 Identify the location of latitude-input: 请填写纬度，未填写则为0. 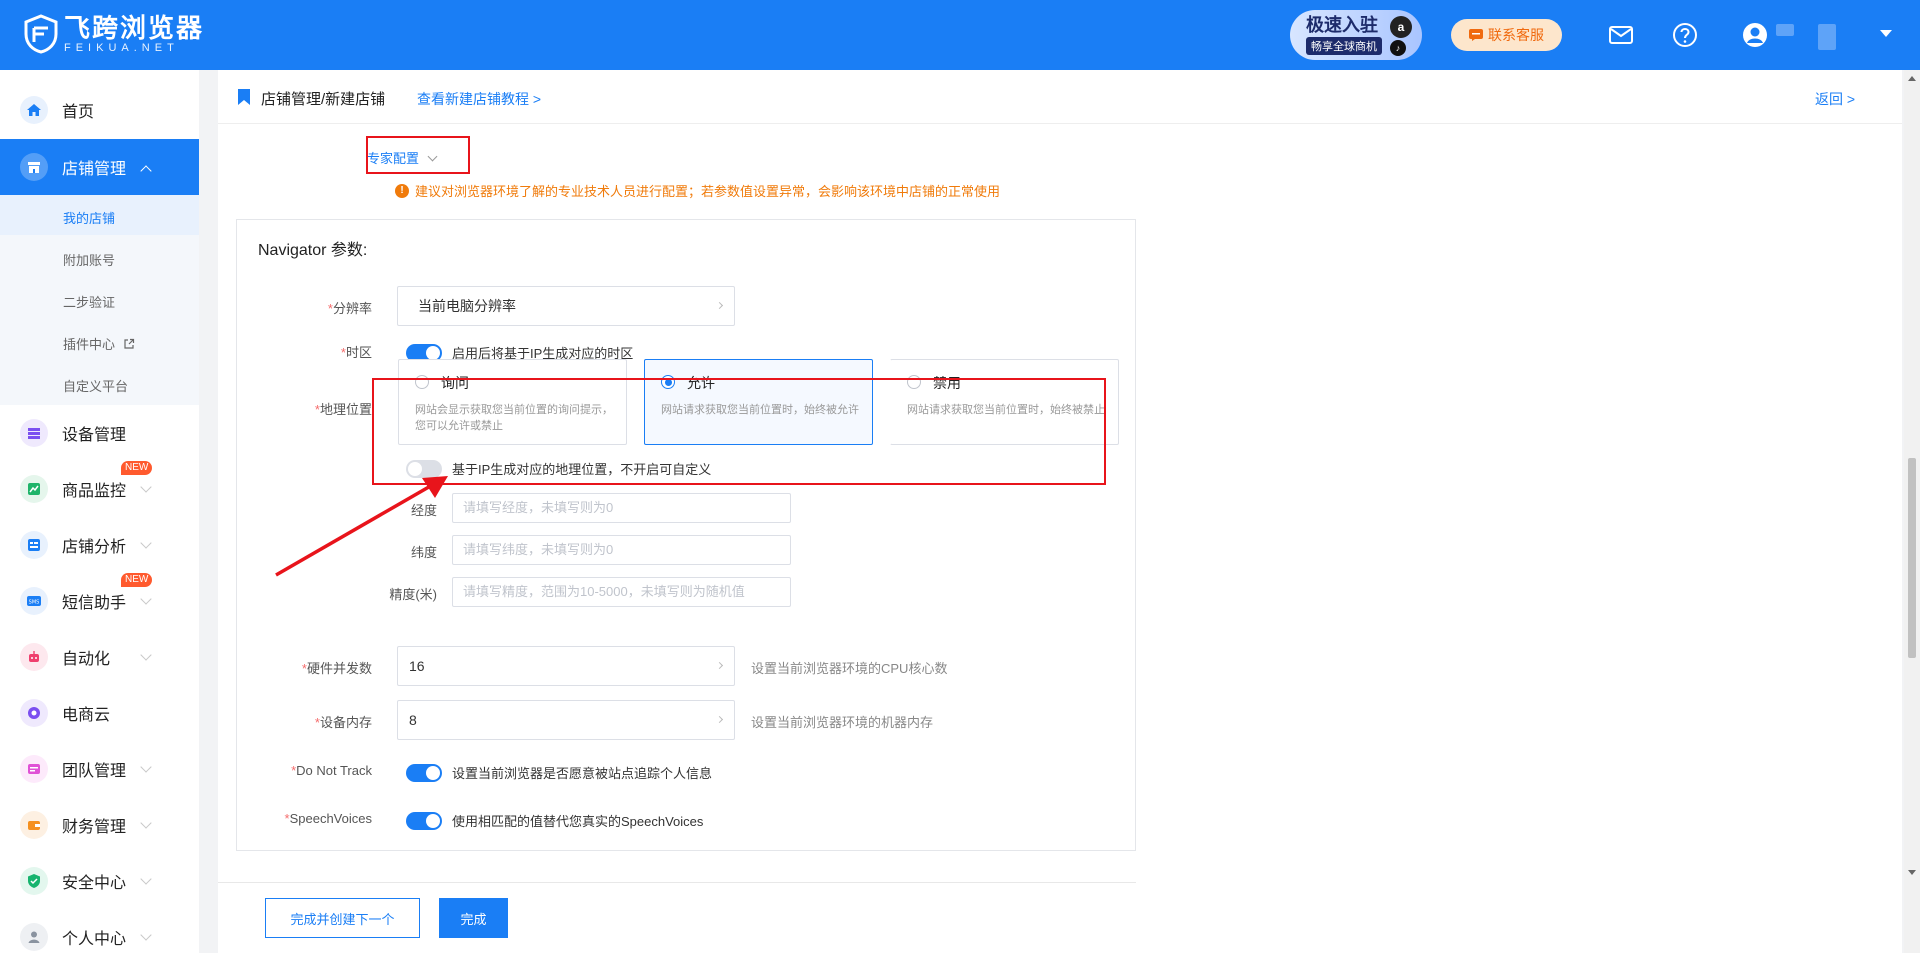
(621, 550).